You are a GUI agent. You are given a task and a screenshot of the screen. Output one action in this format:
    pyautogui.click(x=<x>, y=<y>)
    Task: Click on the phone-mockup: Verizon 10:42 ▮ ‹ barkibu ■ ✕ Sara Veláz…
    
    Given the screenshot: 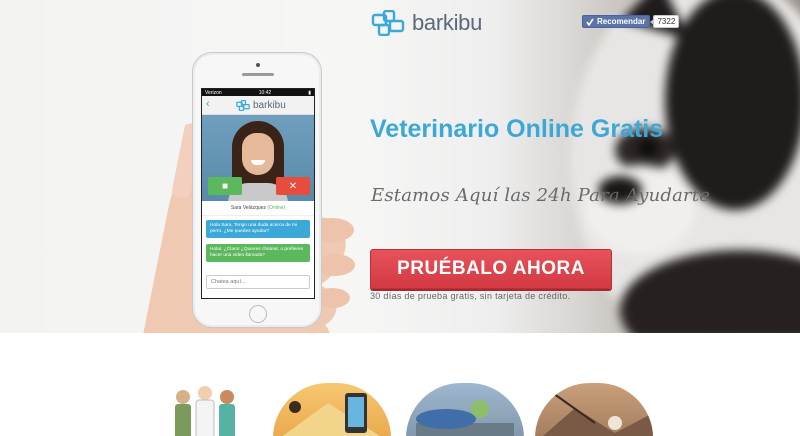 What is the action you would take?
    pyautogui.click(x=257, y=190)
    